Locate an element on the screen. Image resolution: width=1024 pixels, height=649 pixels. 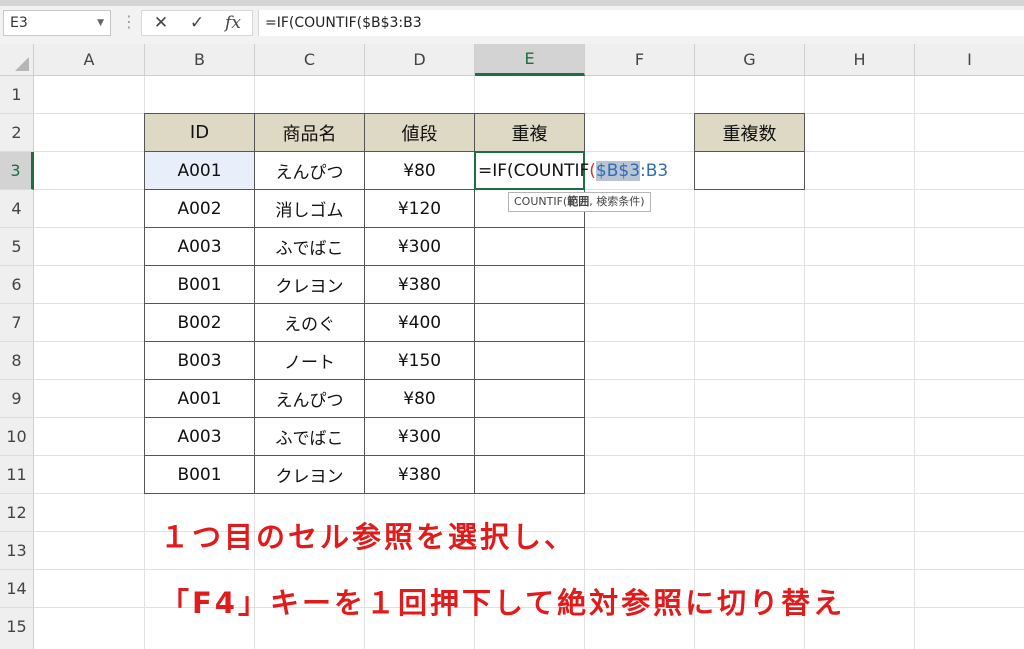
formula-prefix: =IF(COUNTIF is located at coordinates (534, 170).